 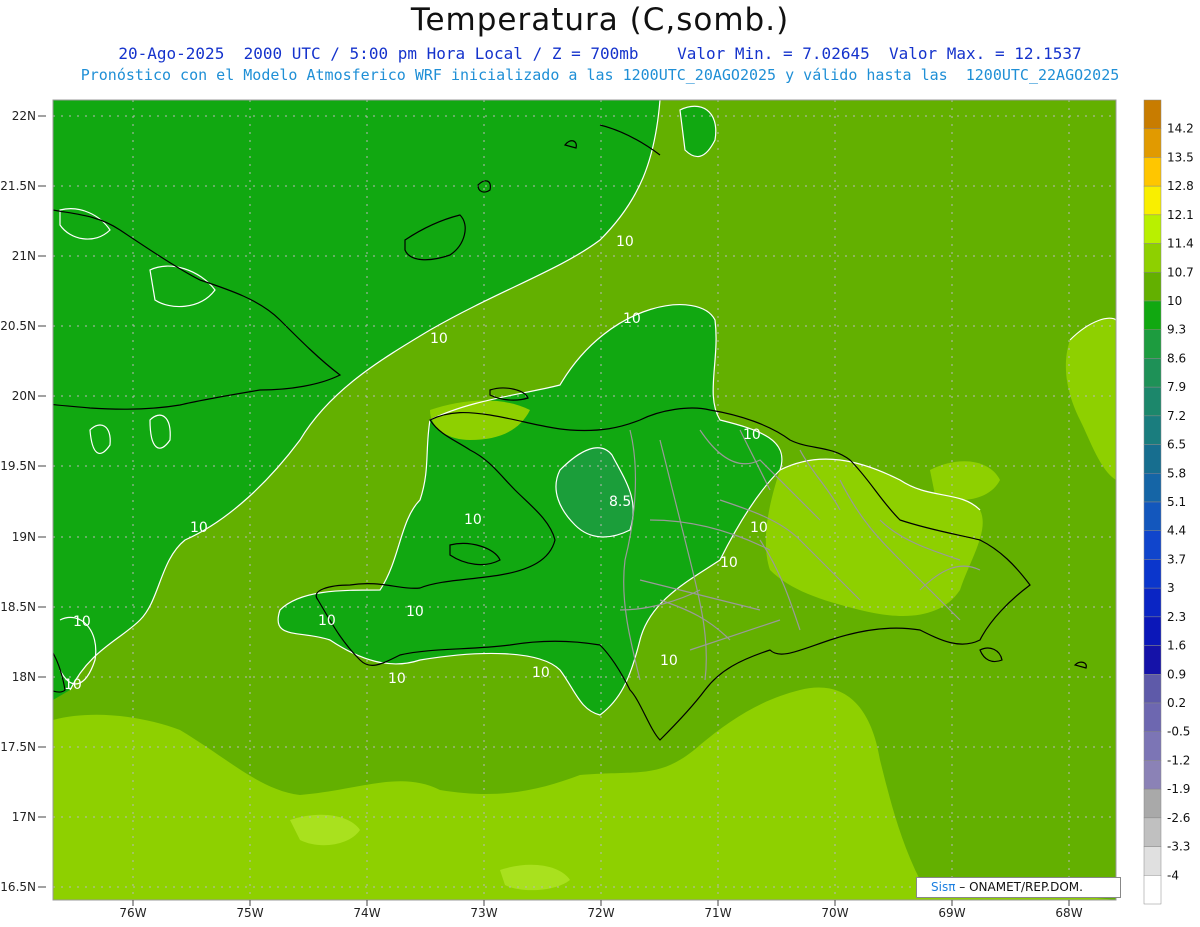 What do you see at coordinates (1176, 502) in the screenshot?
I see `legend-label: 5.1` at bounding box center [1176, 502].